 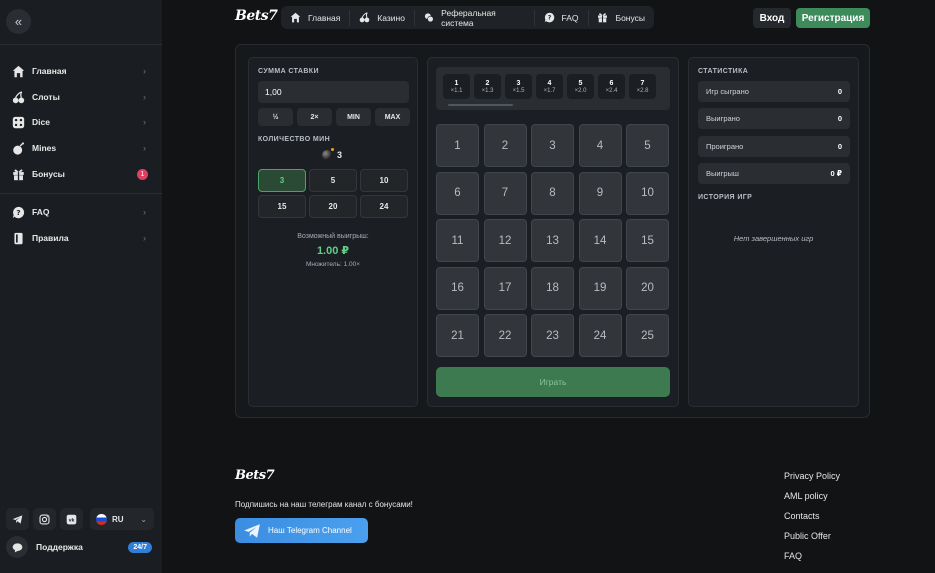 What do you see at coordinates (353, 117) in the screenshot?
I see `min-bet-button: MIN` at bounding box center [353, 117].